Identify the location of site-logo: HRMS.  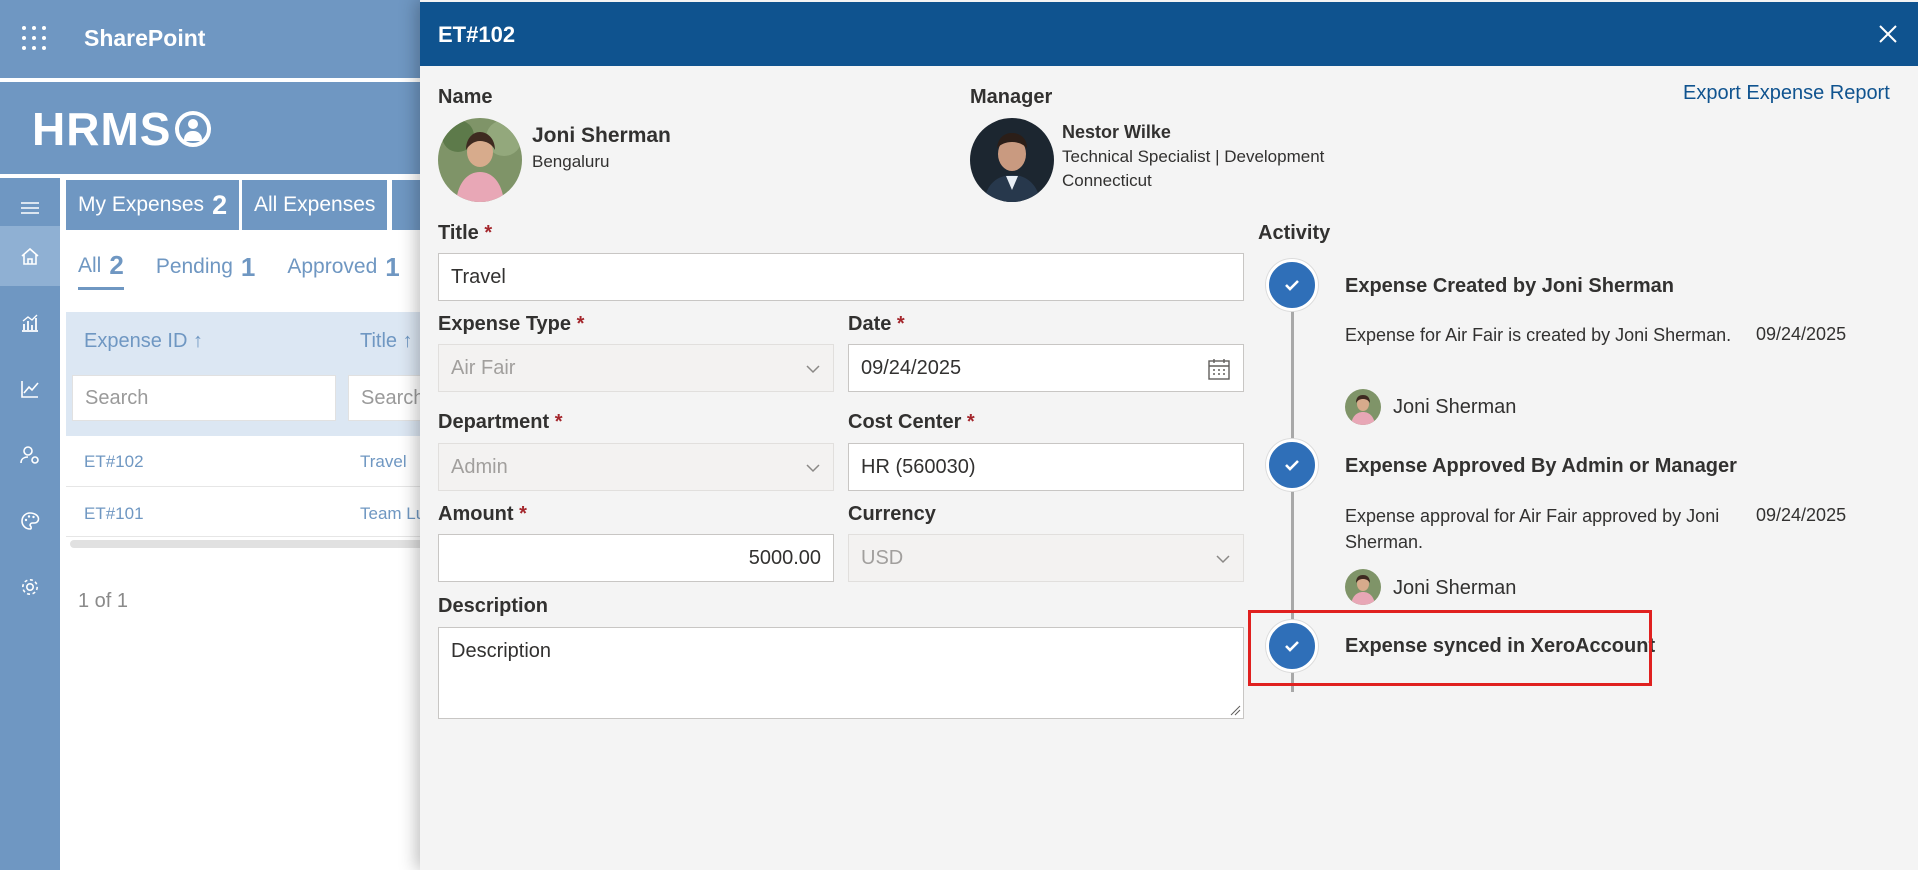
(122, 129).